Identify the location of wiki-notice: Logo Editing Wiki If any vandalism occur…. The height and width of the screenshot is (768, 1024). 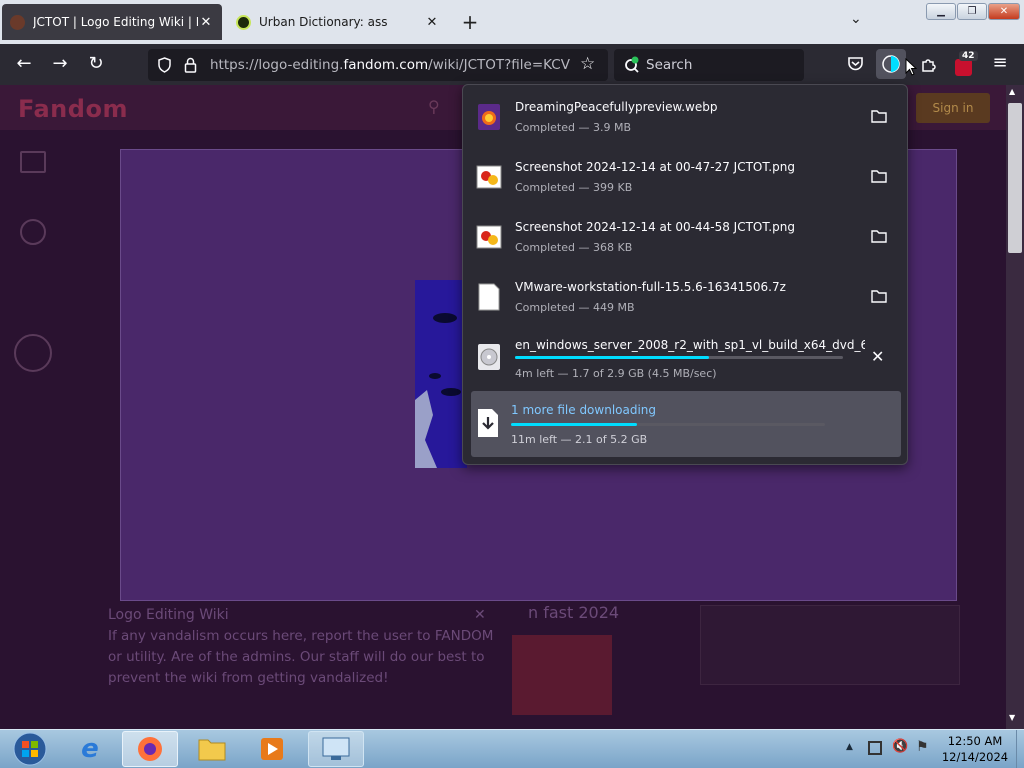
(303, 647).